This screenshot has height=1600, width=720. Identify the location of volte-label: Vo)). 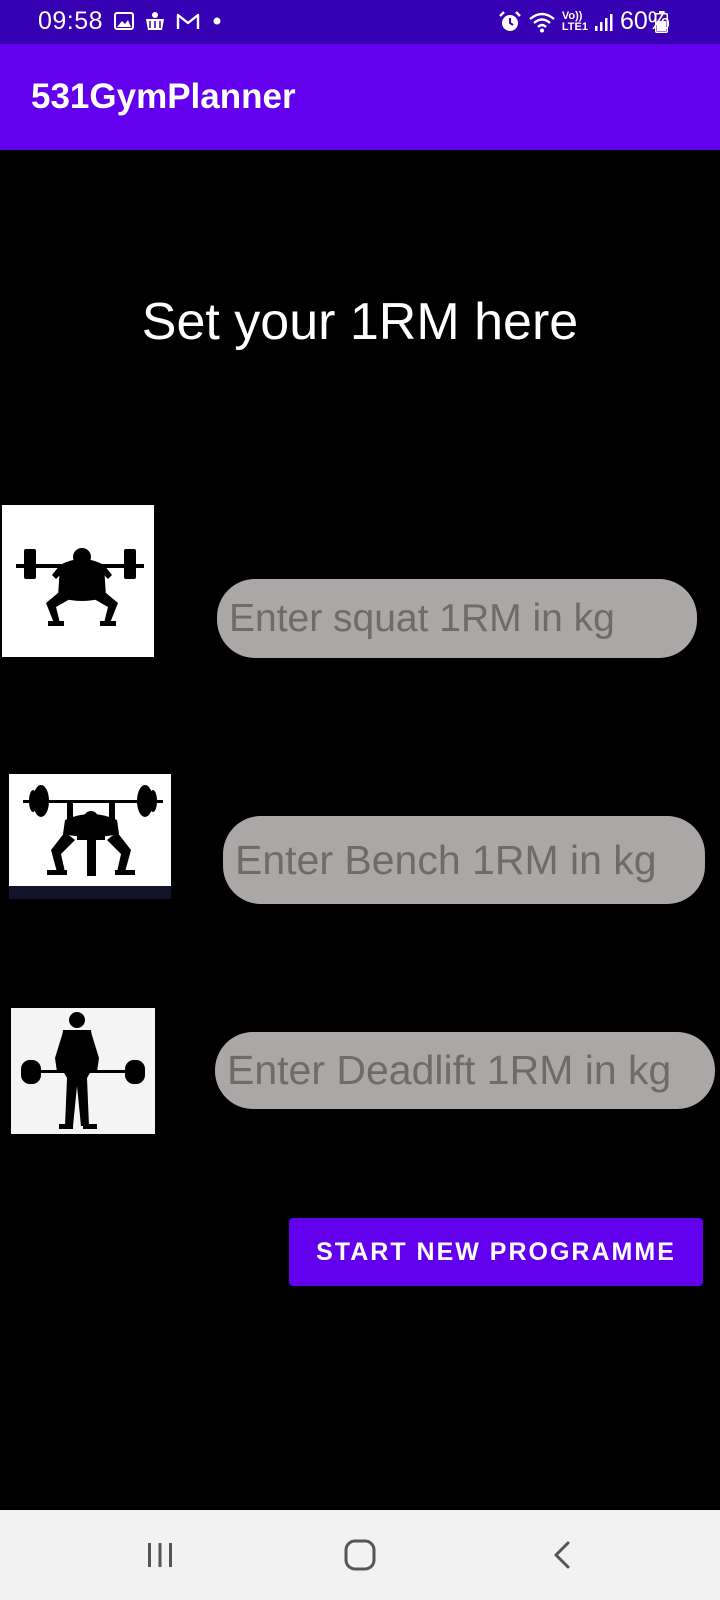
(572, 15).